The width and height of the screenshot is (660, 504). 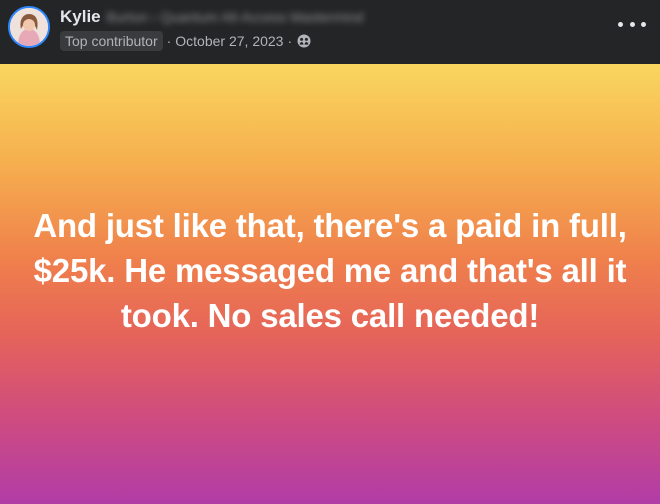 I want to click on author-group-name-blurred: Burton › Quantum All-Access Mastermind, so click(x=235, y=17).